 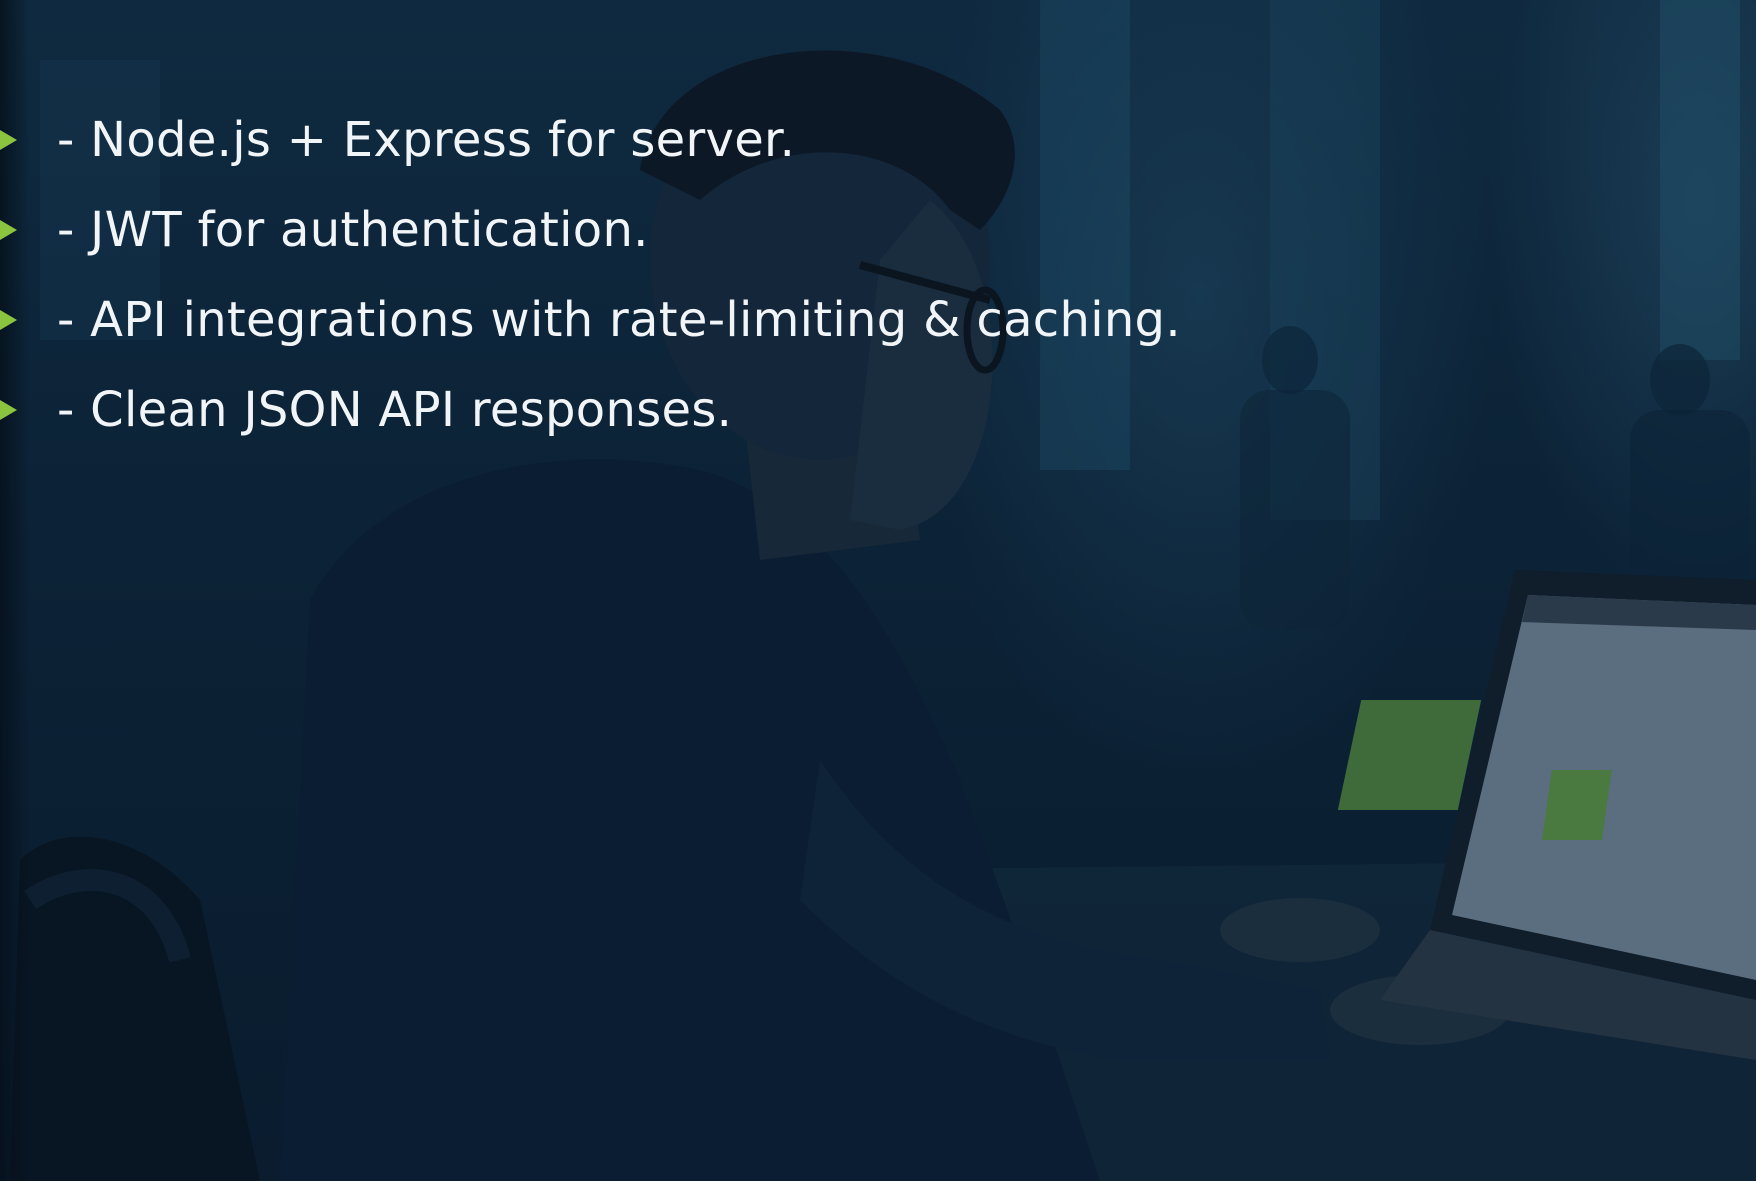 I want to click on bullet-text: - Clean JSON API responses., so click(x=395, y=410).